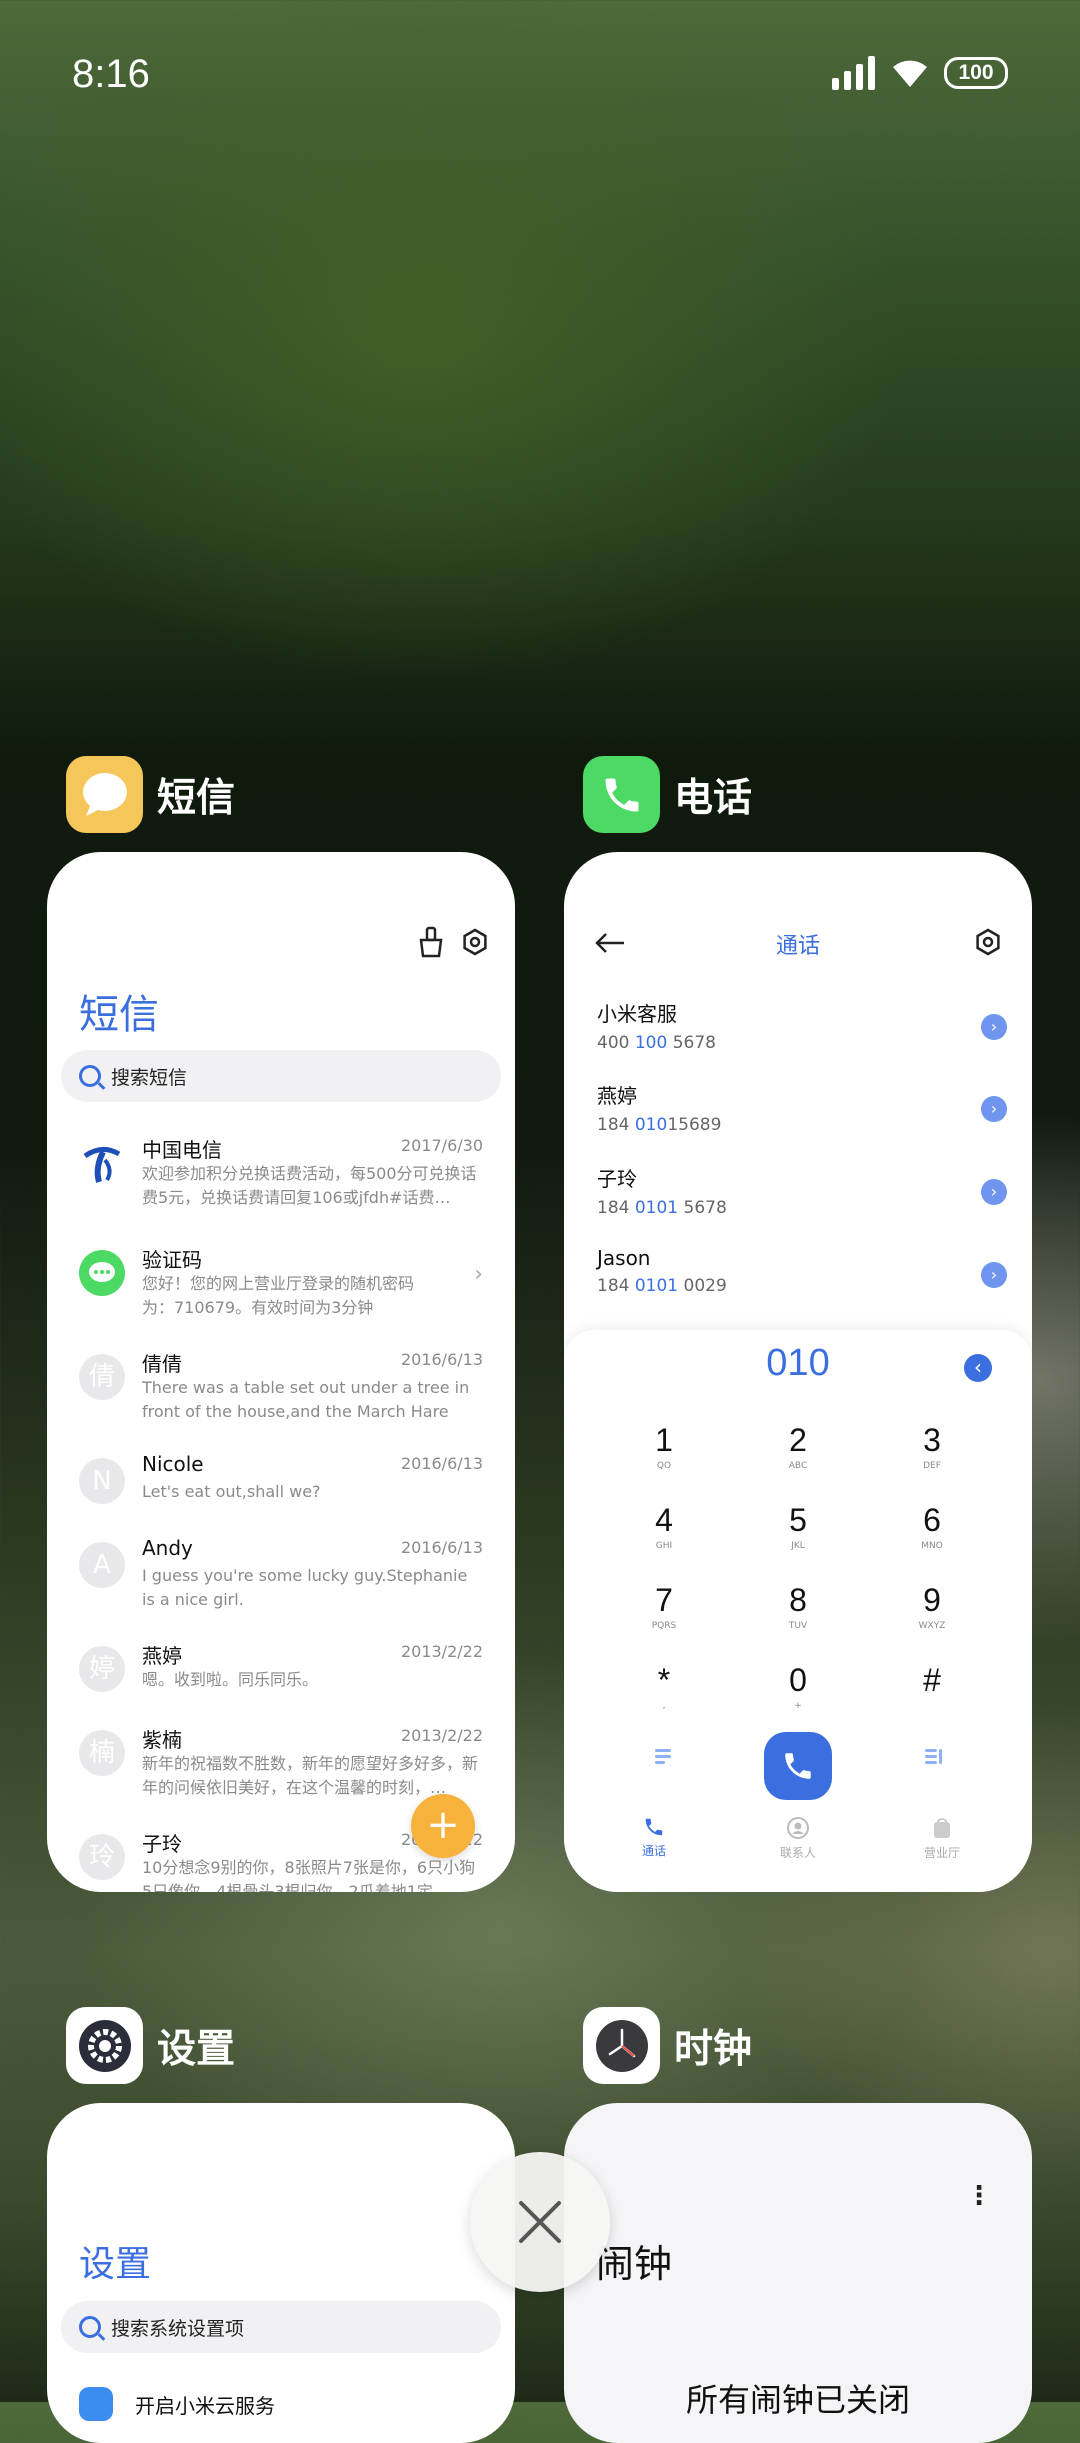 The width and height of the screenshot is (1080, 2443). I want to click on phone-icon, so click(798, 1766).